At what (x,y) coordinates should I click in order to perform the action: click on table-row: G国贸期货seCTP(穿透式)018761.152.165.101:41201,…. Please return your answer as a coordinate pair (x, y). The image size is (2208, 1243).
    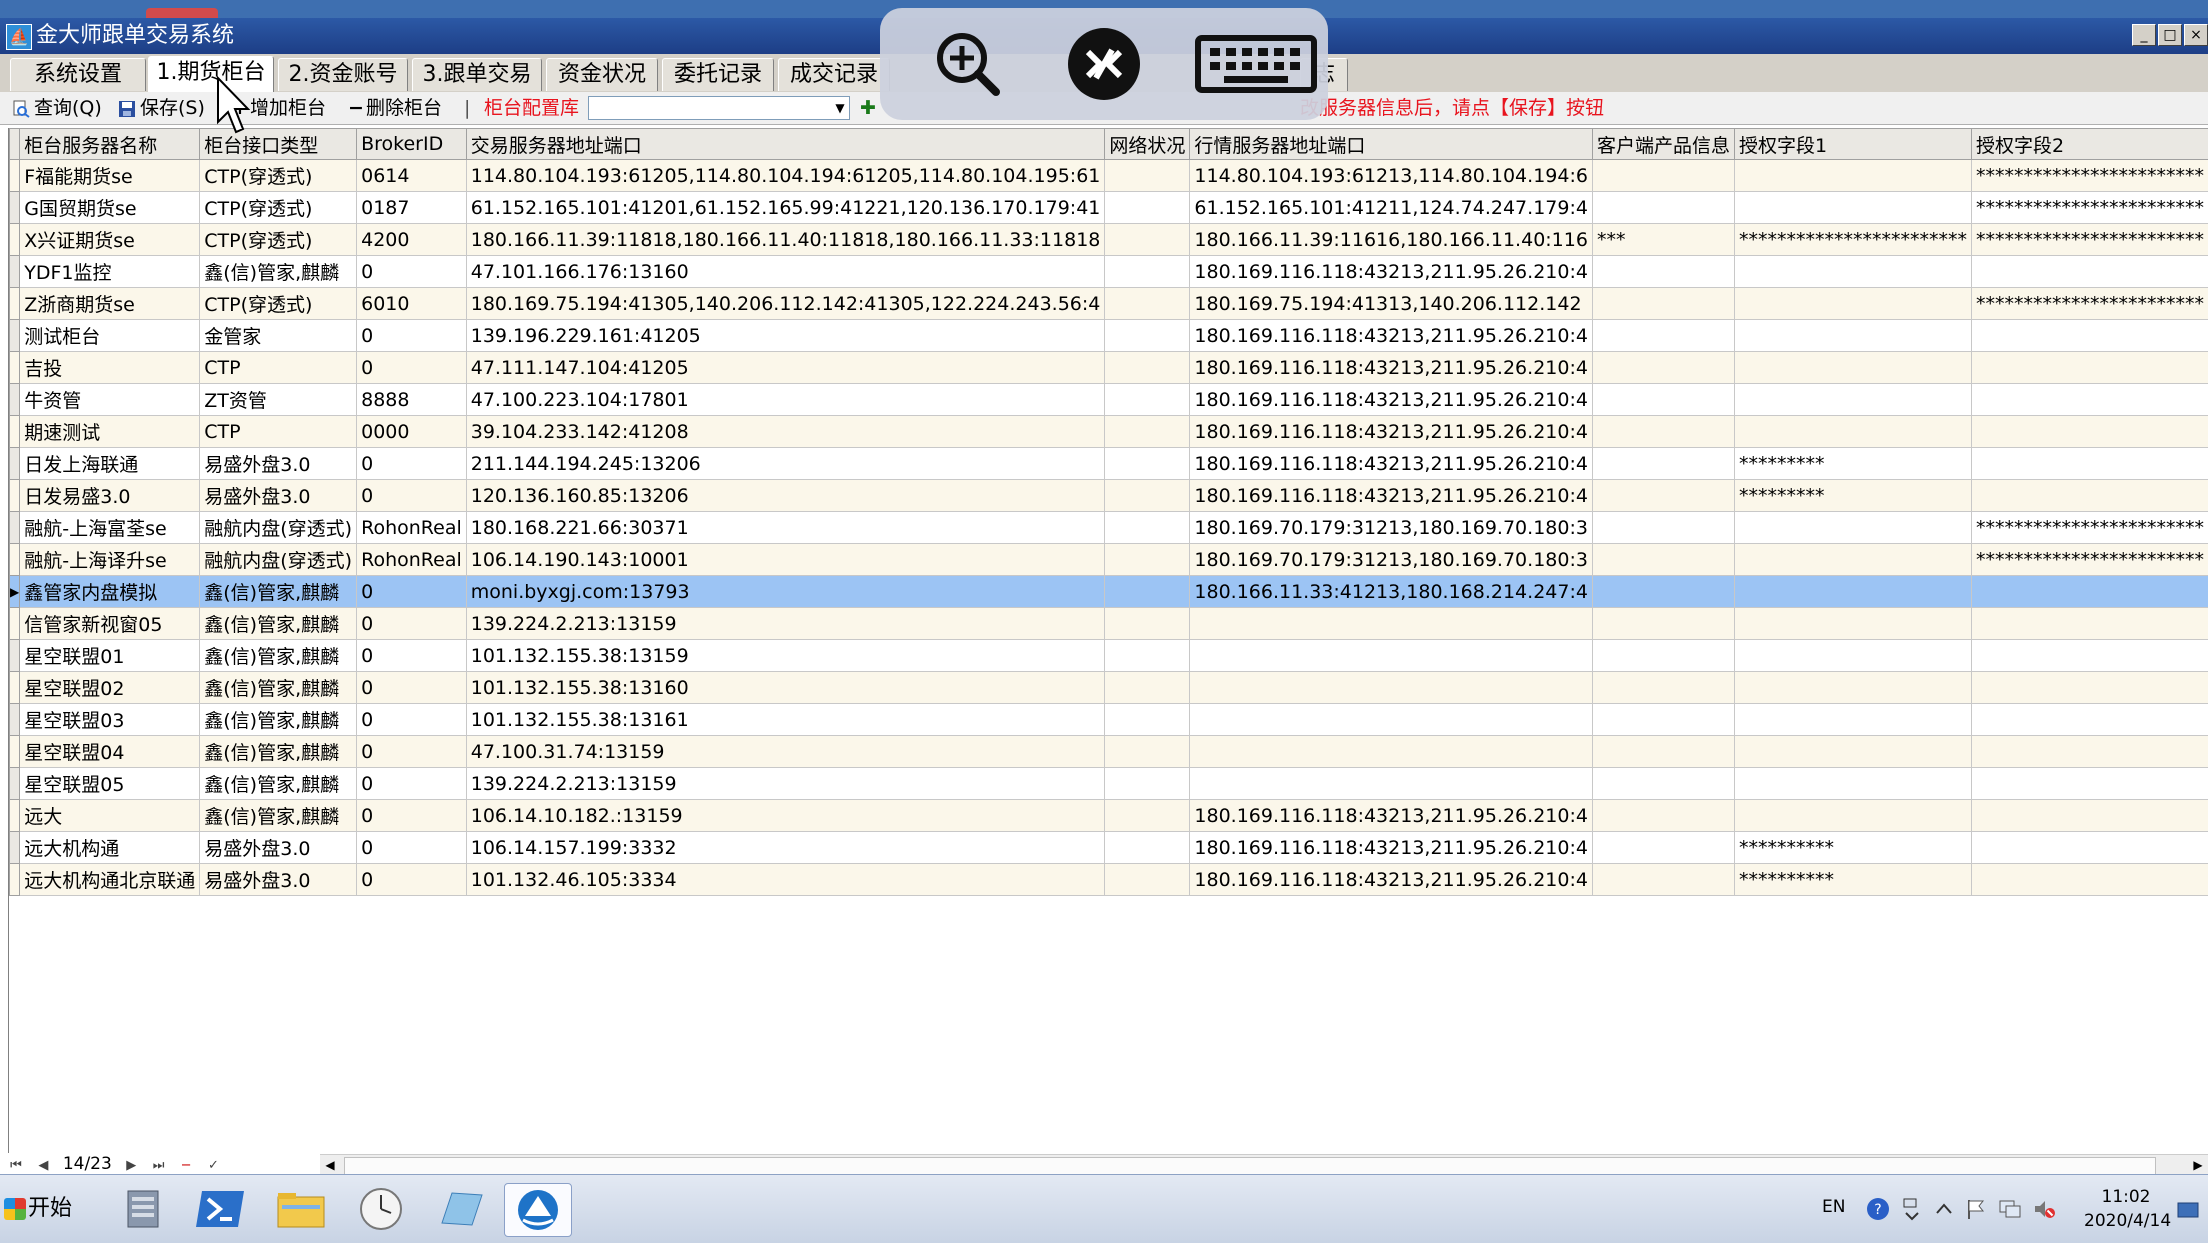
    Looking at the image, I should click on (1109, 208).